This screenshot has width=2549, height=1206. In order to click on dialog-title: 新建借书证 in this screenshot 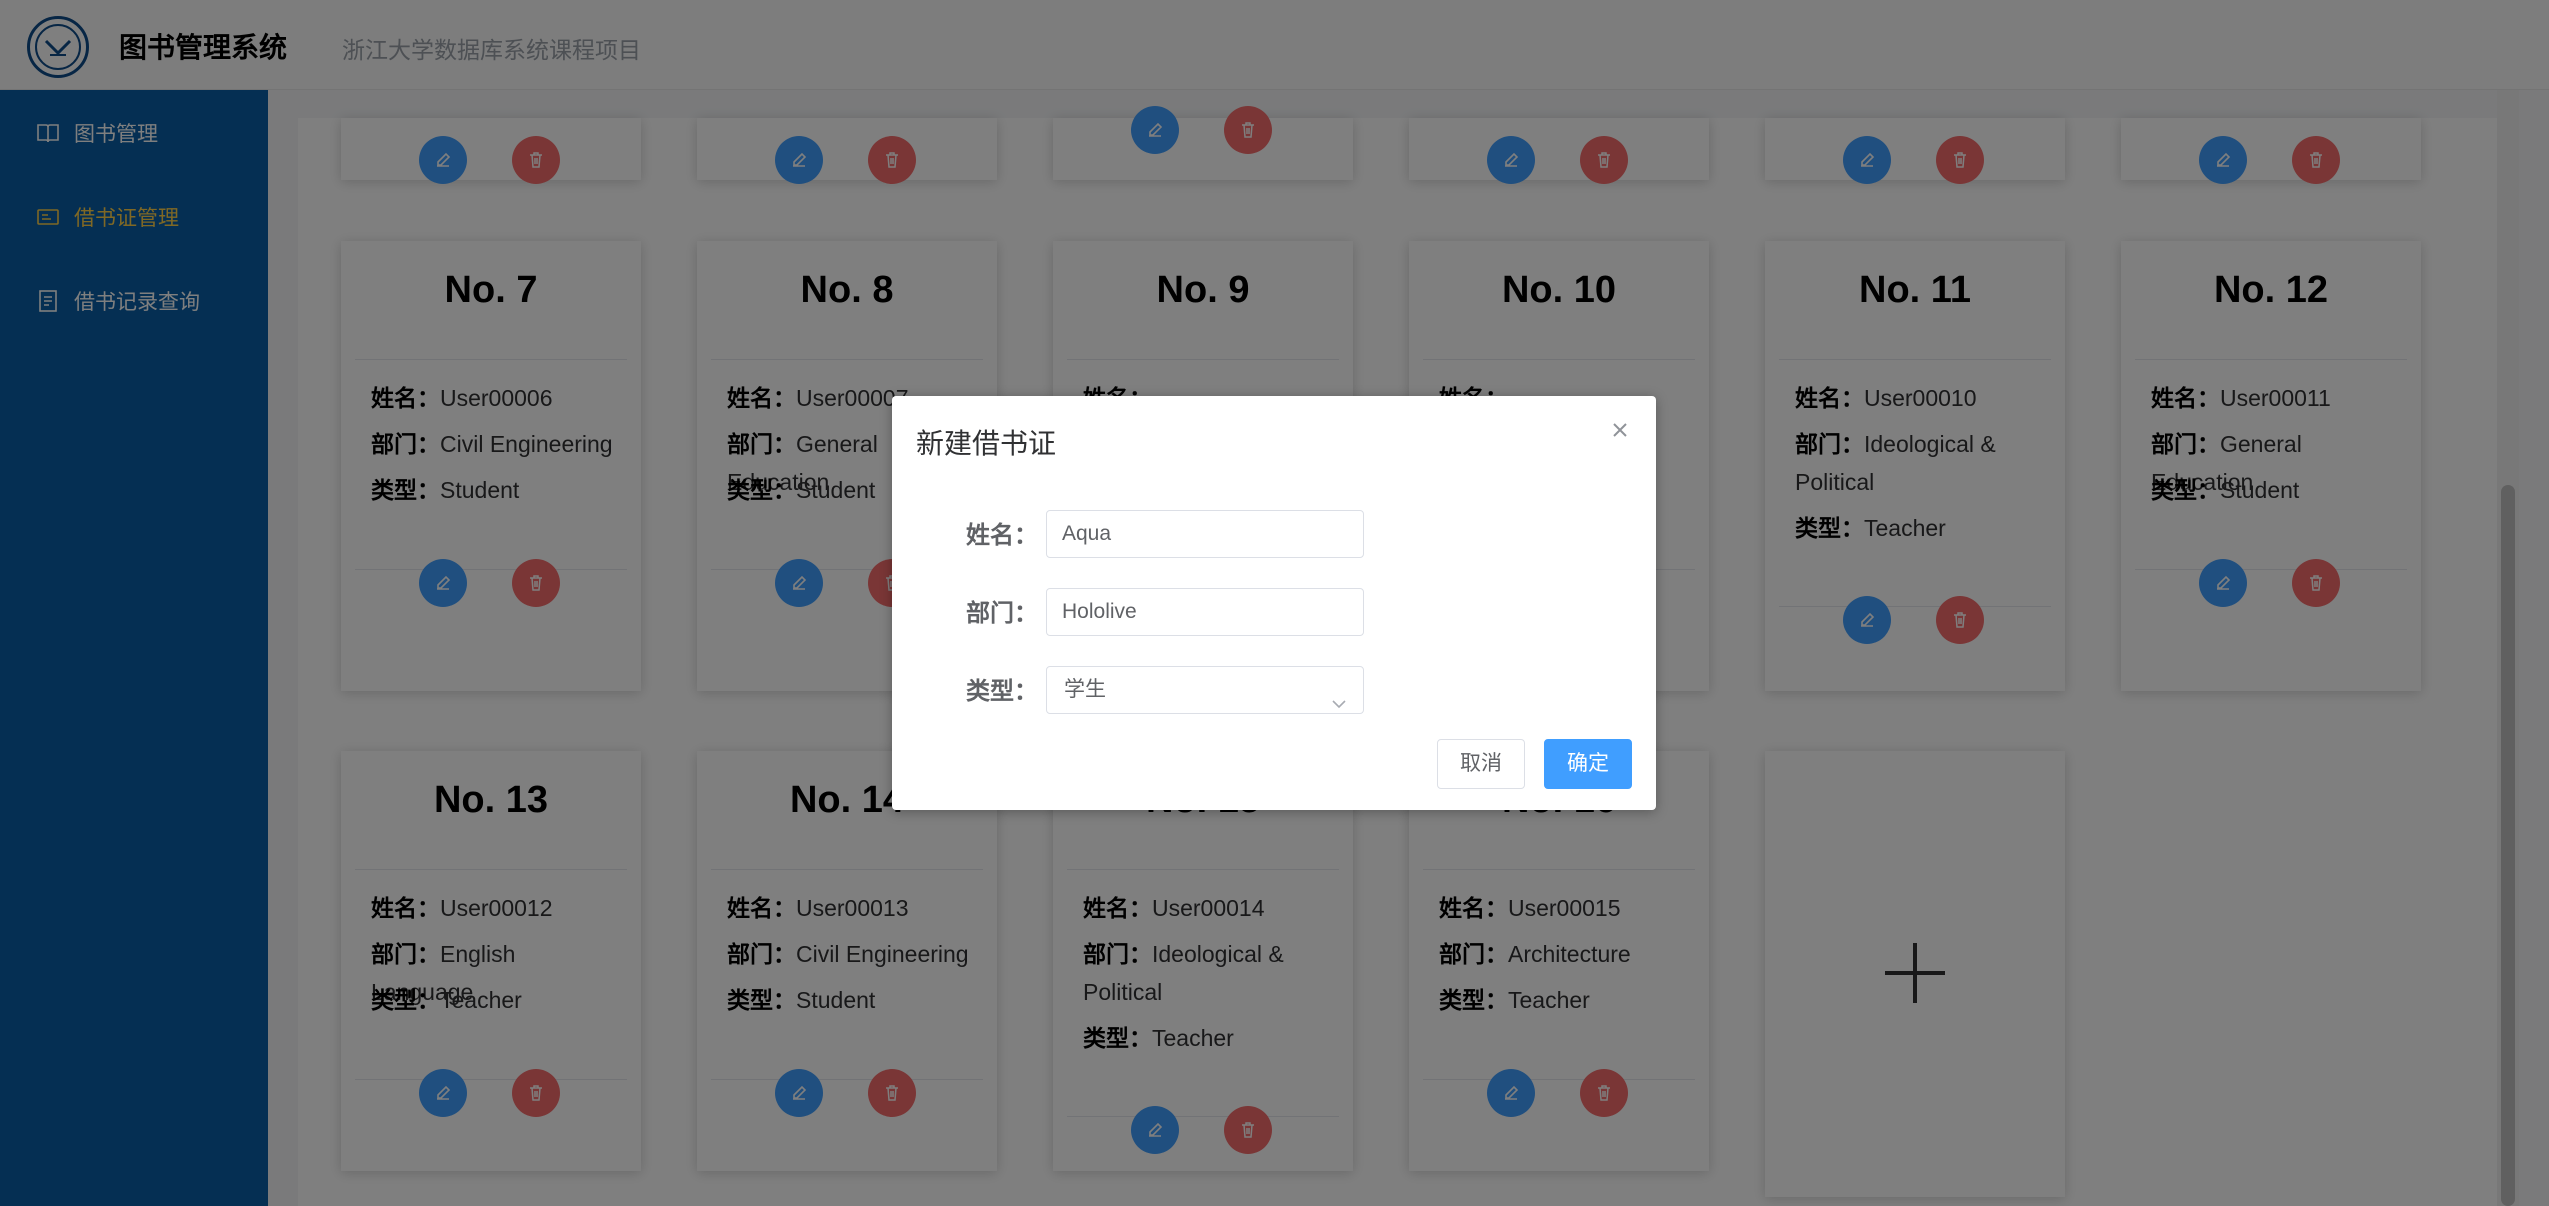, I will do `click(986, 443)`.